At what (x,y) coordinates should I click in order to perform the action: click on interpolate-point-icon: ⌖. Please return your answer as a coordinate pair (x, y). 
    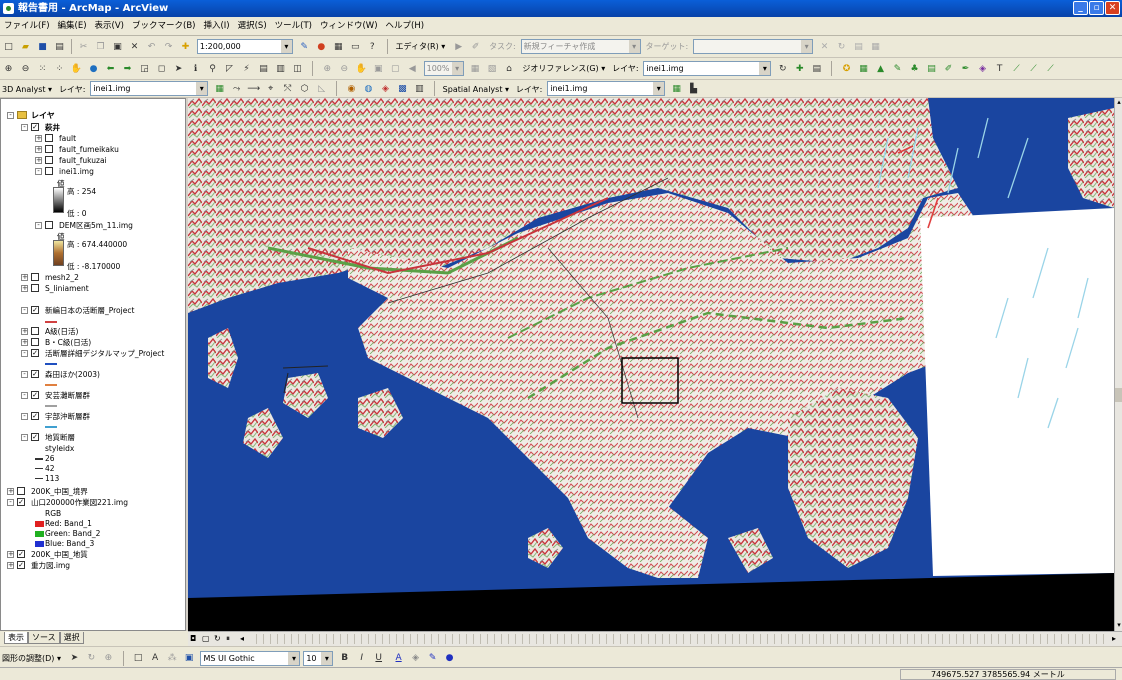
    Looking at the image, I should click on (270, 89).